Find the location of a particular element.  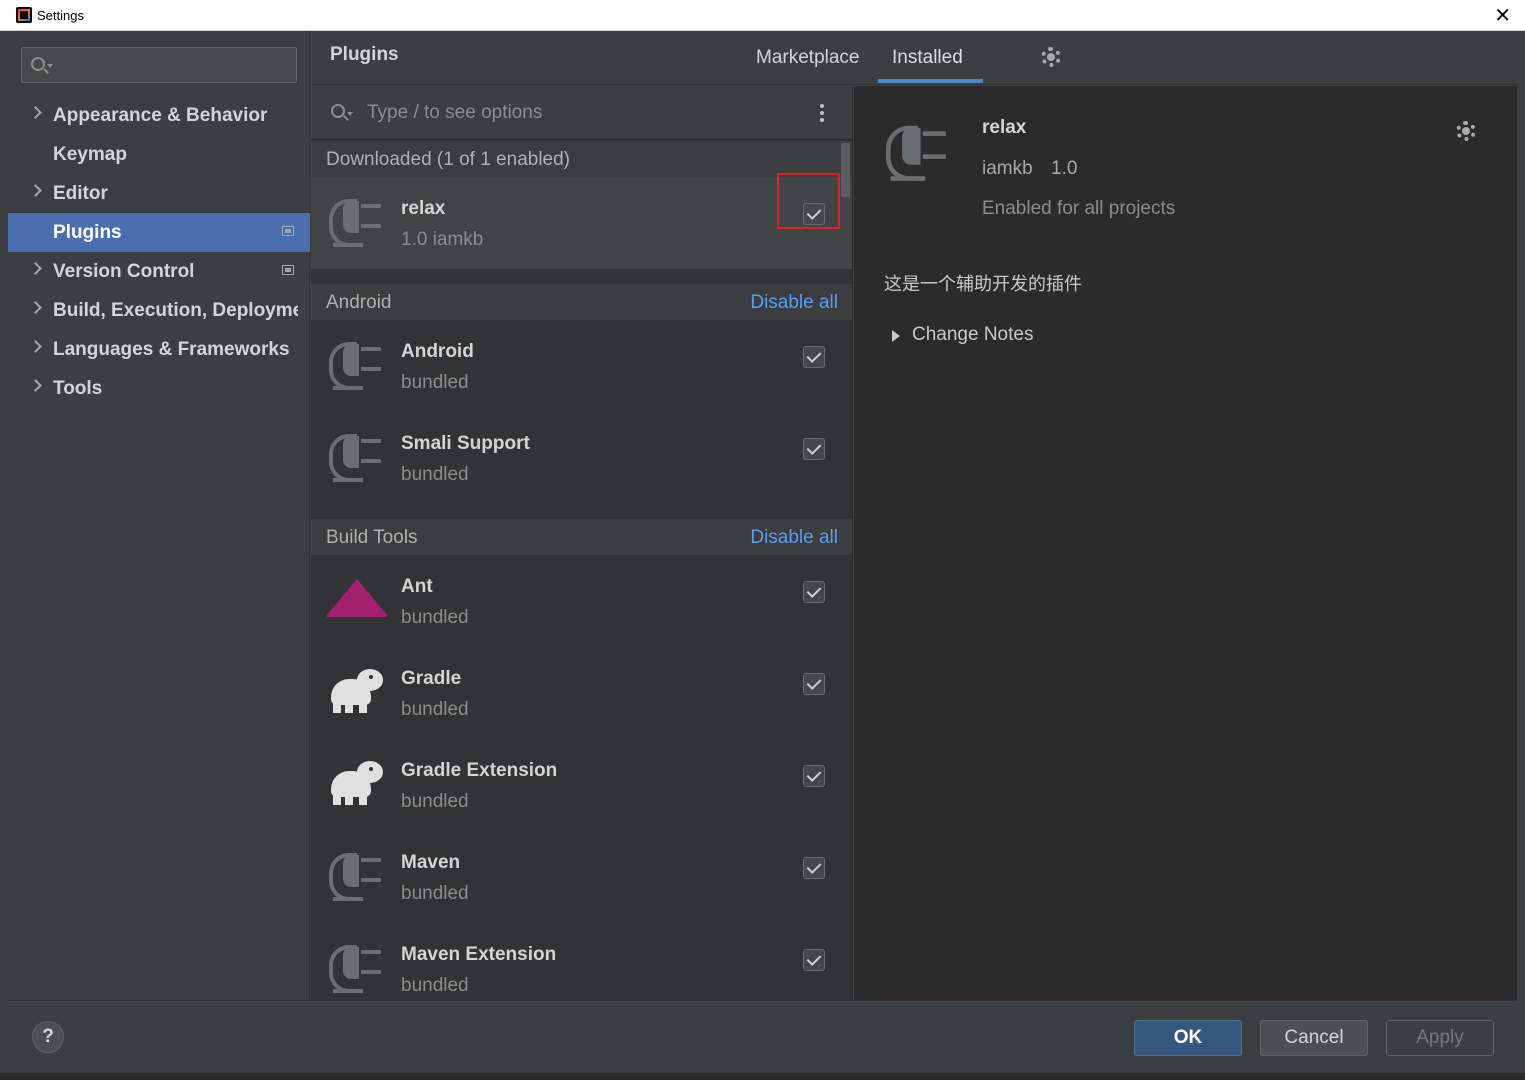

window-title: Settings is located at coordinates (60, 15).